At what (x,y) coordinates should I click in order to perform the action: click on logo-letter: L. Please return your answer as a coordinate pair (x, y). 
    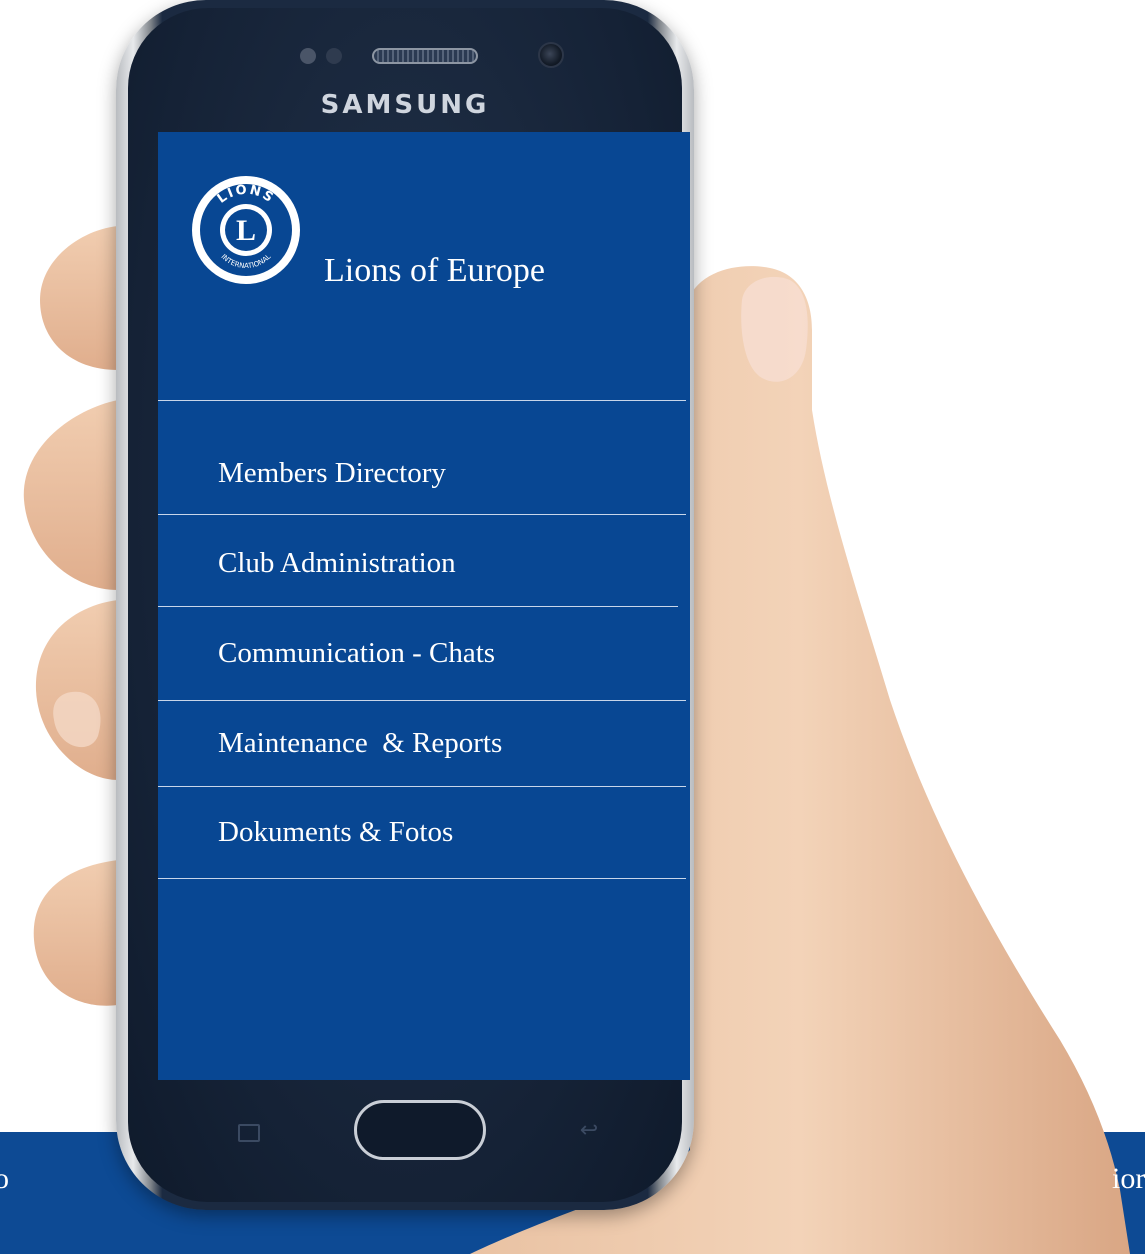
    Looking at the image, I should click on (246, 230).